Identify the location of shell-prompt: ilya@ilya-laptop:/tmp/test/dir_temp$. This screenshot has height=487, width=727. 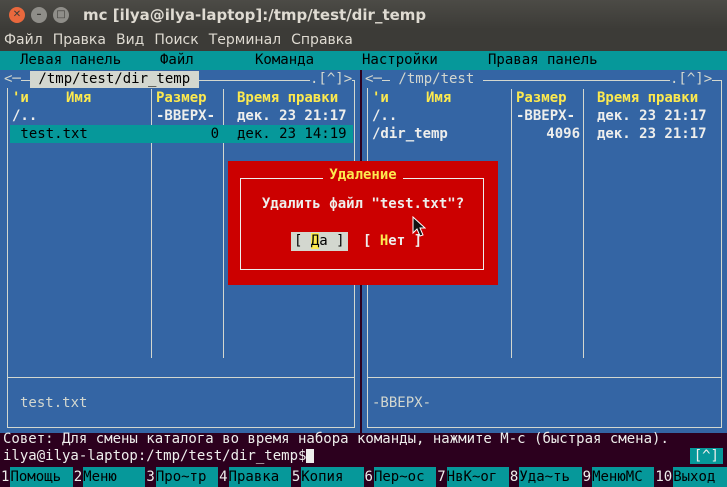
(159, 456).